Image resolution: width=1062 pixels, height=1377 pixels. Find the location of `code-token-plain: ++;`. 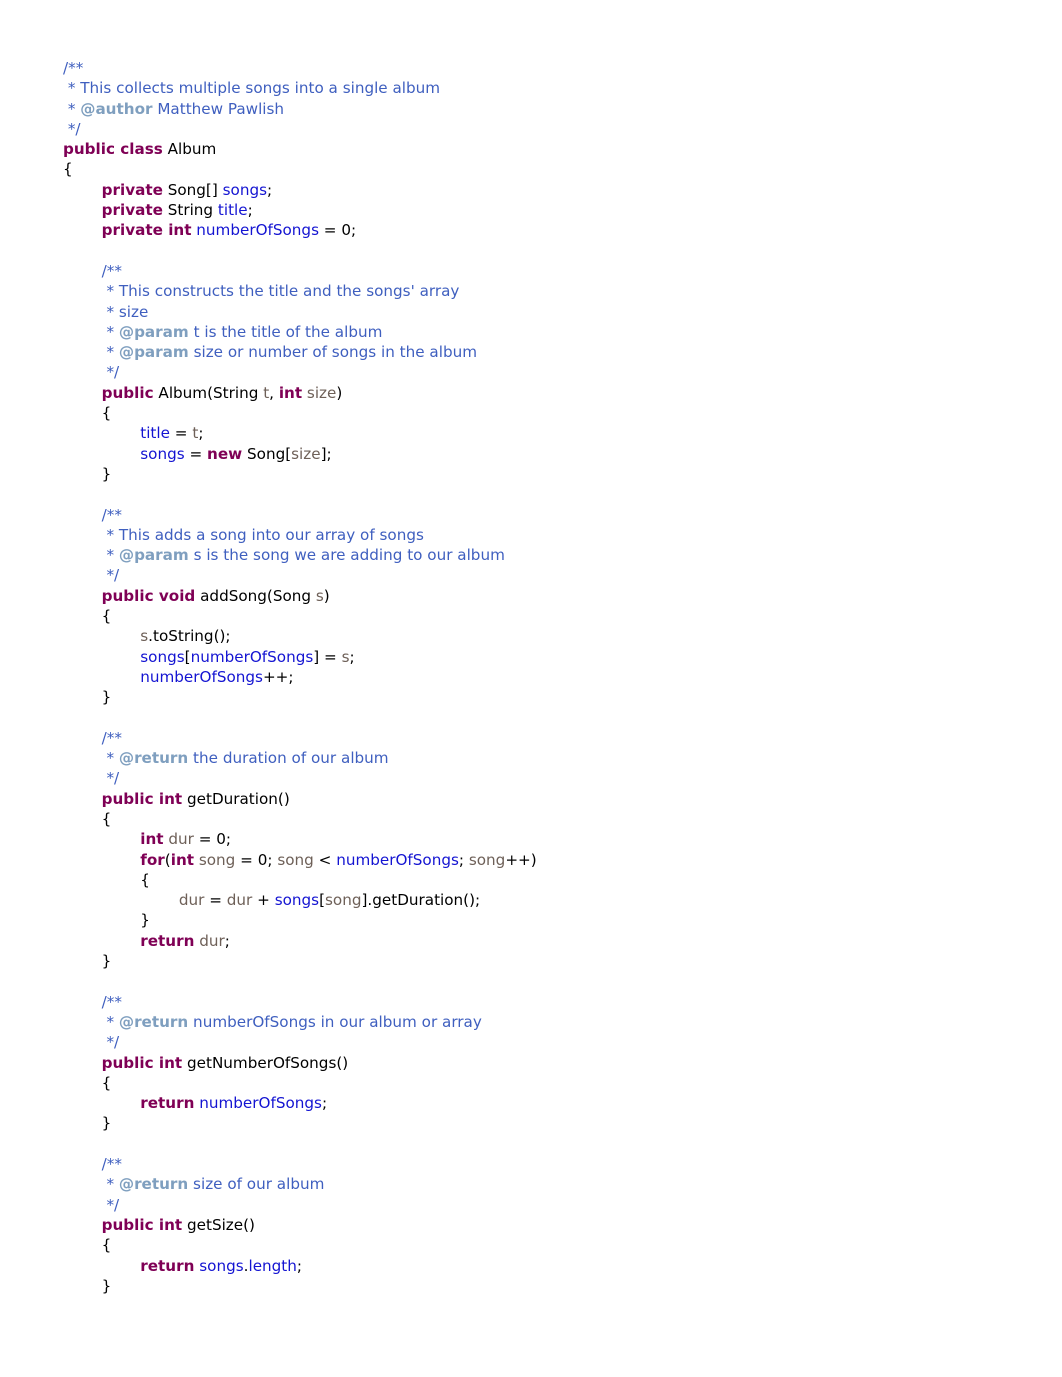

code-token-plain: ++; is located at coordinates (278, 676).